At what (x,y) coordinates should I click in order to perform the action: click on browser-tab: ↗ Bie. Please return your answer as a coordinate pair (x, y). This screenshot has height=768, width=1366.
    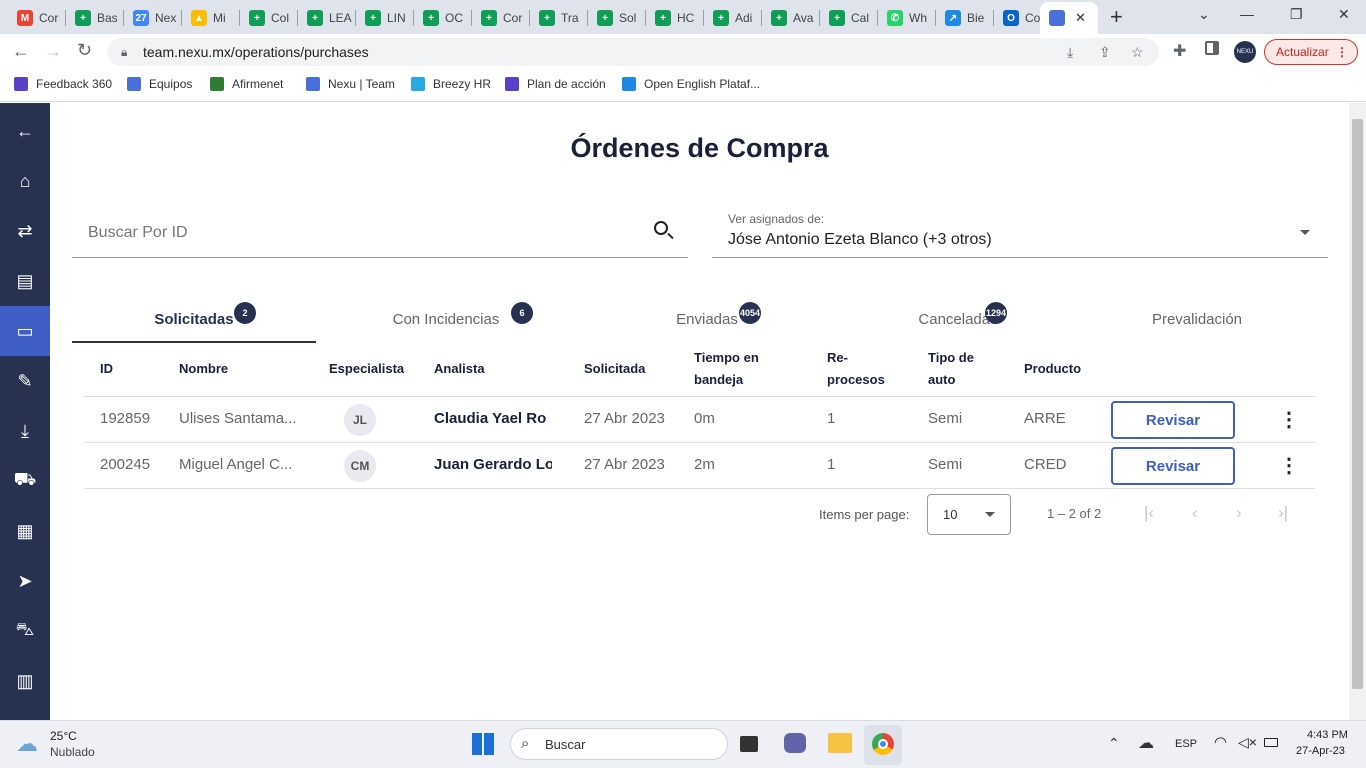
    Looking at the image, I should click on (965, 18).